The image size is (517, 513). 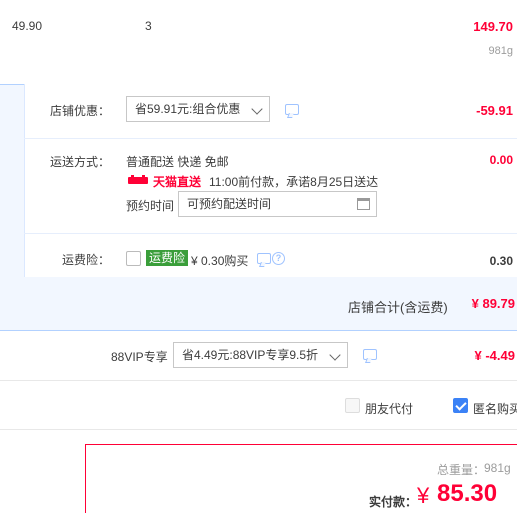 I want to click on insurance-badge: 运费险, so click(x=167, y=258).